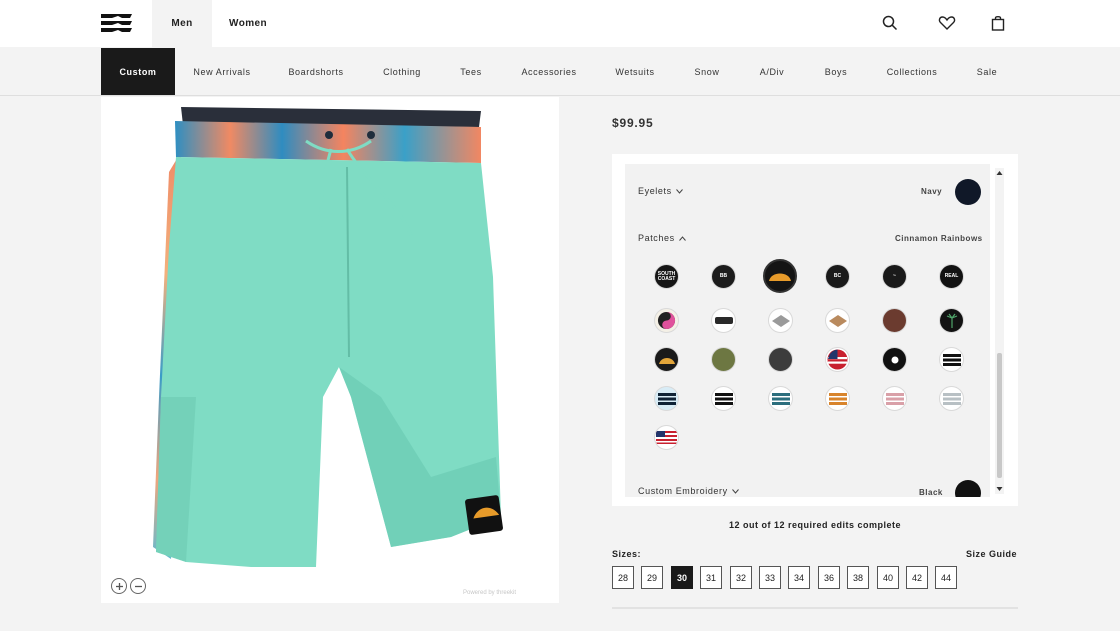 This screenshot has width=1120, height=631. I want to click on eyelets-toggle: Eyelets, so click(660, 191).